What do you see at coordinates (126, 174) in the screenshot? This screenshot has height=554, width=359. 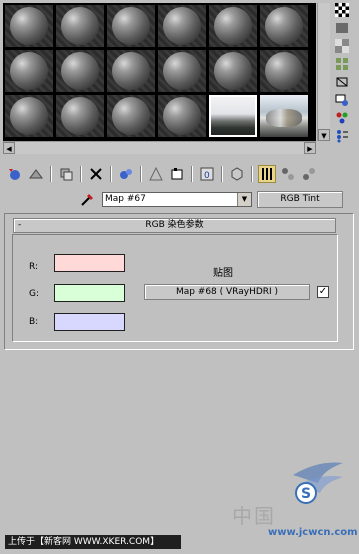 I see `make-unique-icon` at bounding box center [126, 174].